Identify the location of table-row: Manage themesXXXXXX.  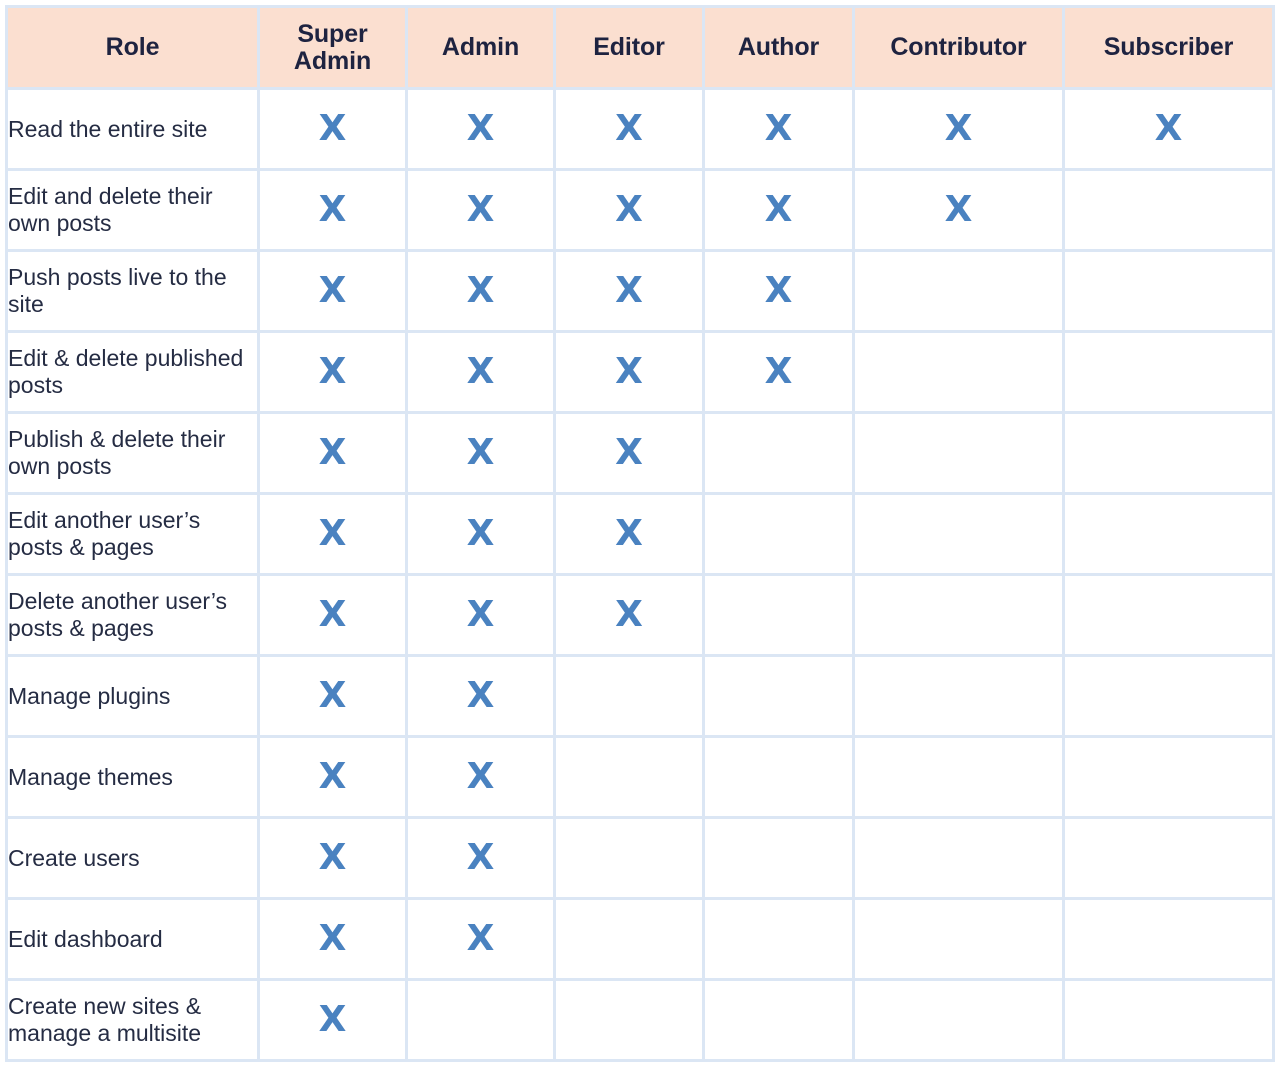
(640, 778).